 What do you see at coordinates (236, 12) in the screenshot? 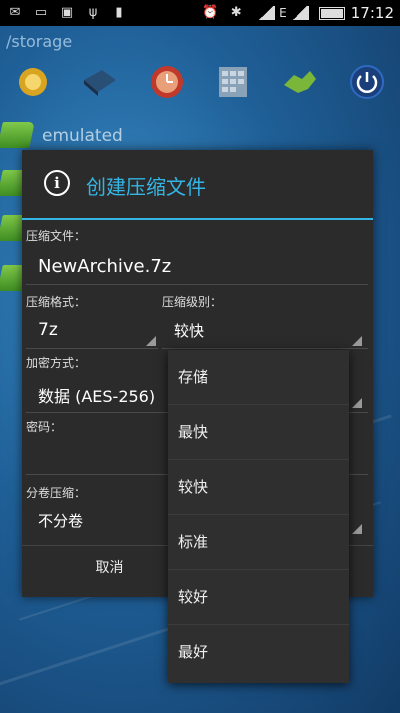
I see `bluetooth-icon: ✱` at bounding box center [236, 12].